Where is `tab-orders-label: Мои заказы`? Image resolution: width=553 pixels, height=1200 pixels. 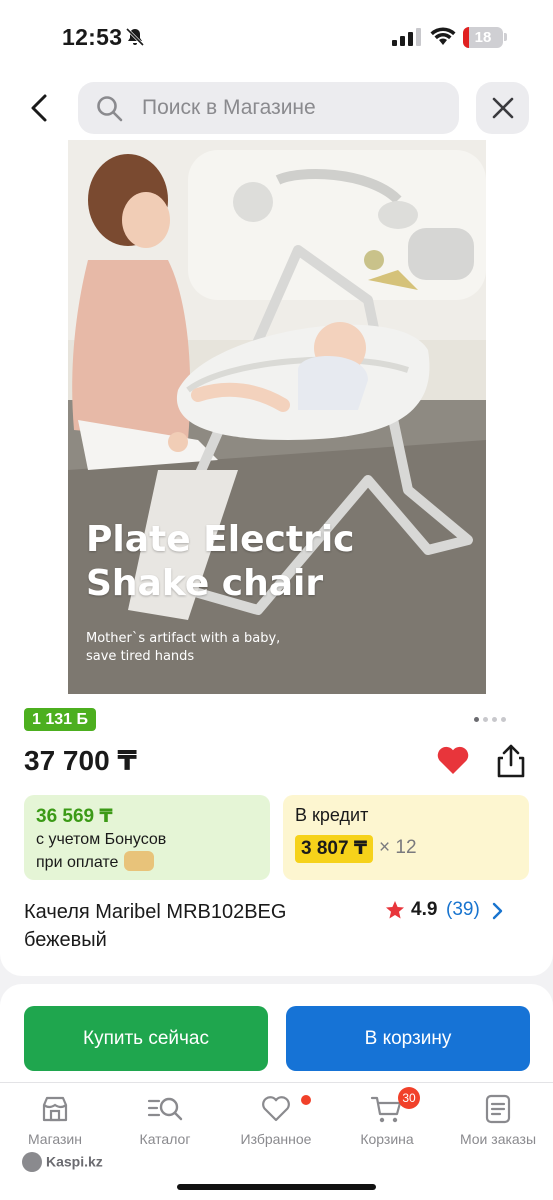
tab-orders-label: Мои заказы is located at coordinates (498, 1139).